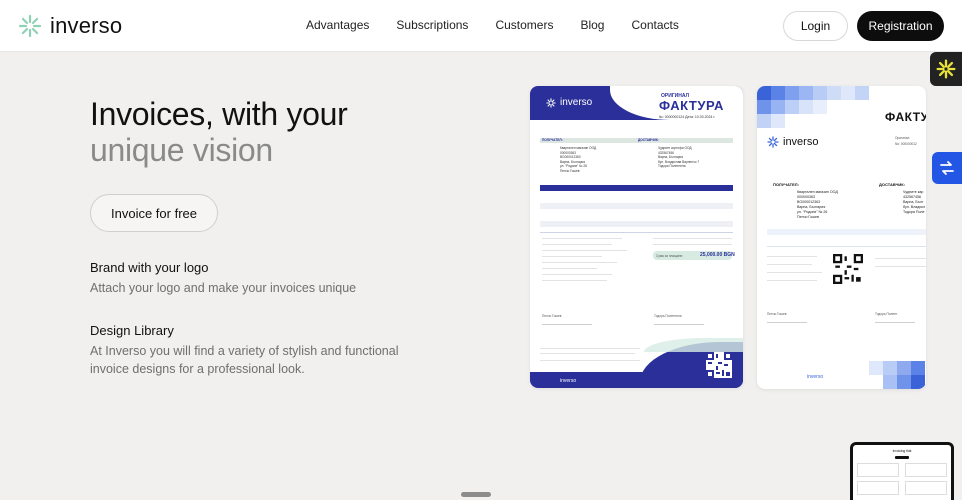 The image size is (962, 500). I want to click on side-widget-translate, so click(947, 168).